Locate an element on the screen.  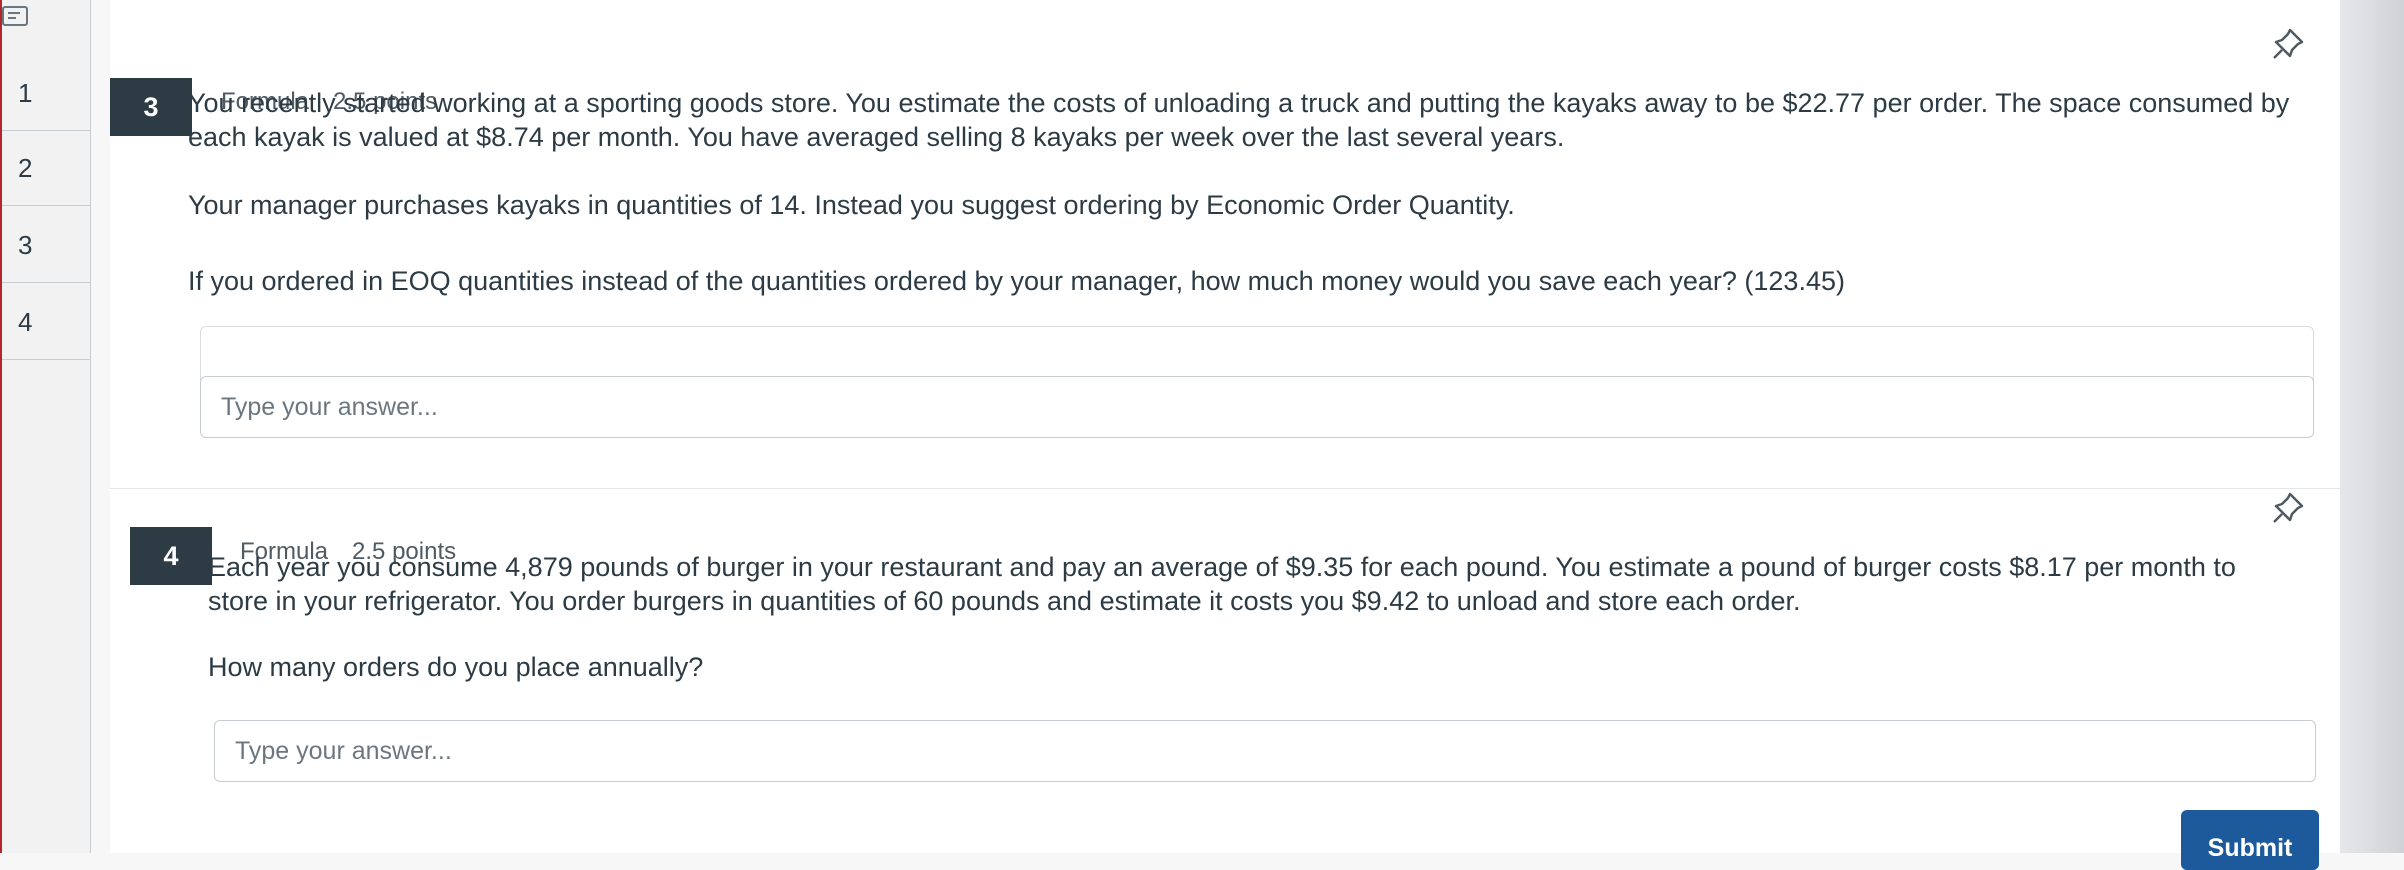
question-prompt: How many orders do you place annually? is located at coordinates (456, 667).